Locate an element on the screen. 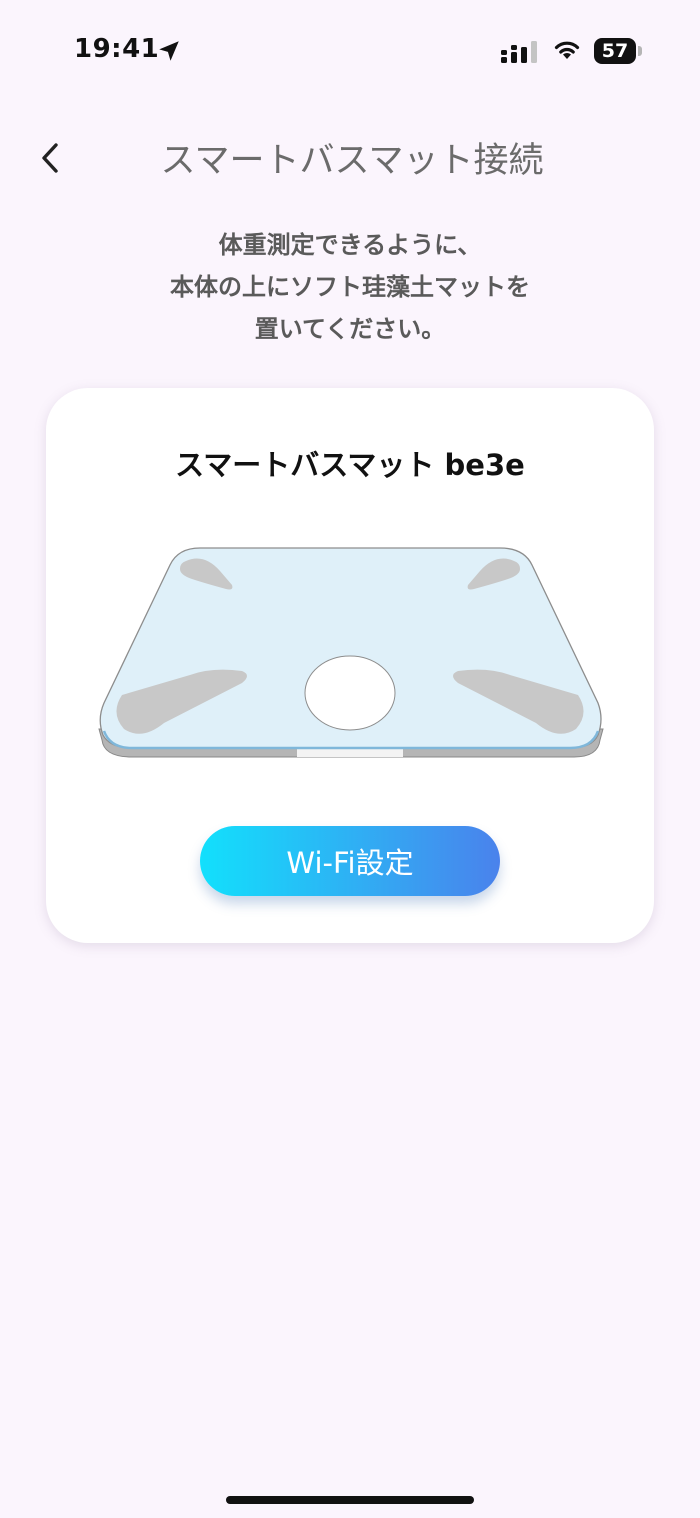 This screenshot has width=700, height=1518. battery-icon: 57 is located at coordinates (615, 51).